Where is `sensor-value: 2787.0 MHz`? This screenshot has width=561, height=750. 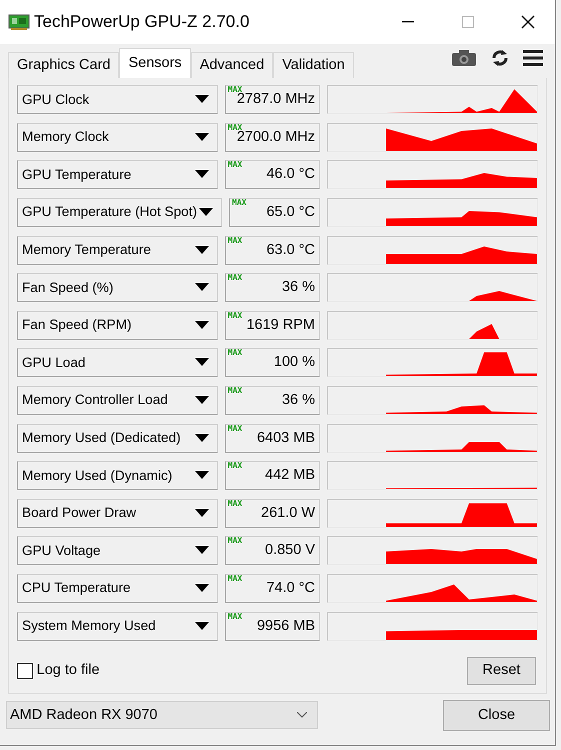
sensor-value: 2787.0 MHz is located at coordinates (275, 99).